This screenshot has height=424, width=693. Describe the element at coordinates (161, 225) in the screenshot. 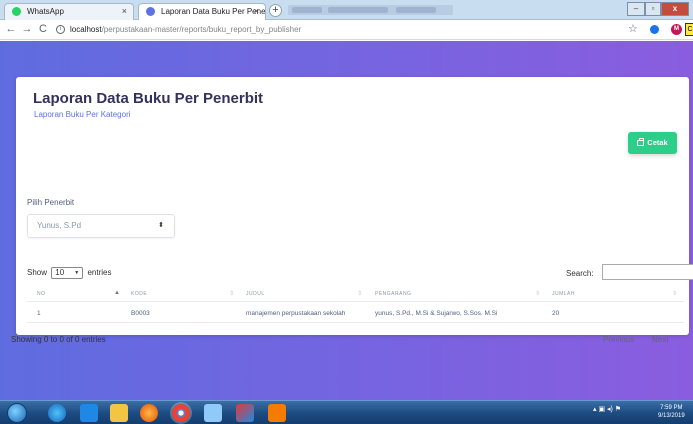

I see `select-arrows-icon: ⬍` at that location.